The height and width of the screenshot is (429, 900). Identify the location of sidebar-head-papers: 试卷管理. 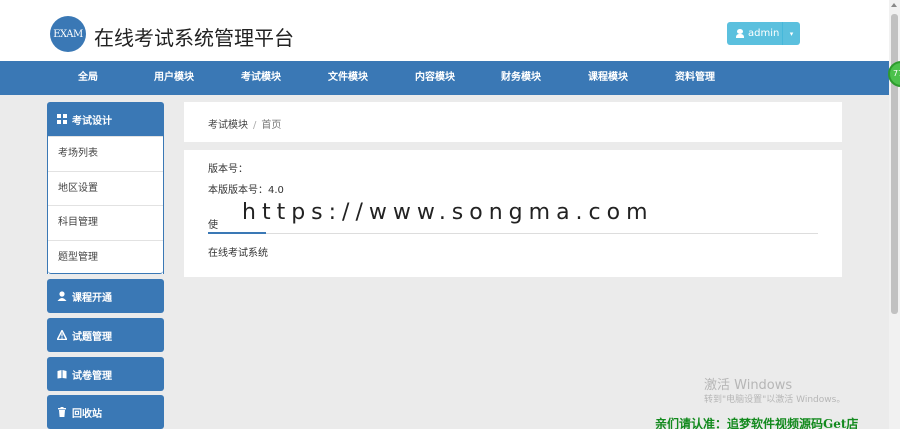
(105, 374).